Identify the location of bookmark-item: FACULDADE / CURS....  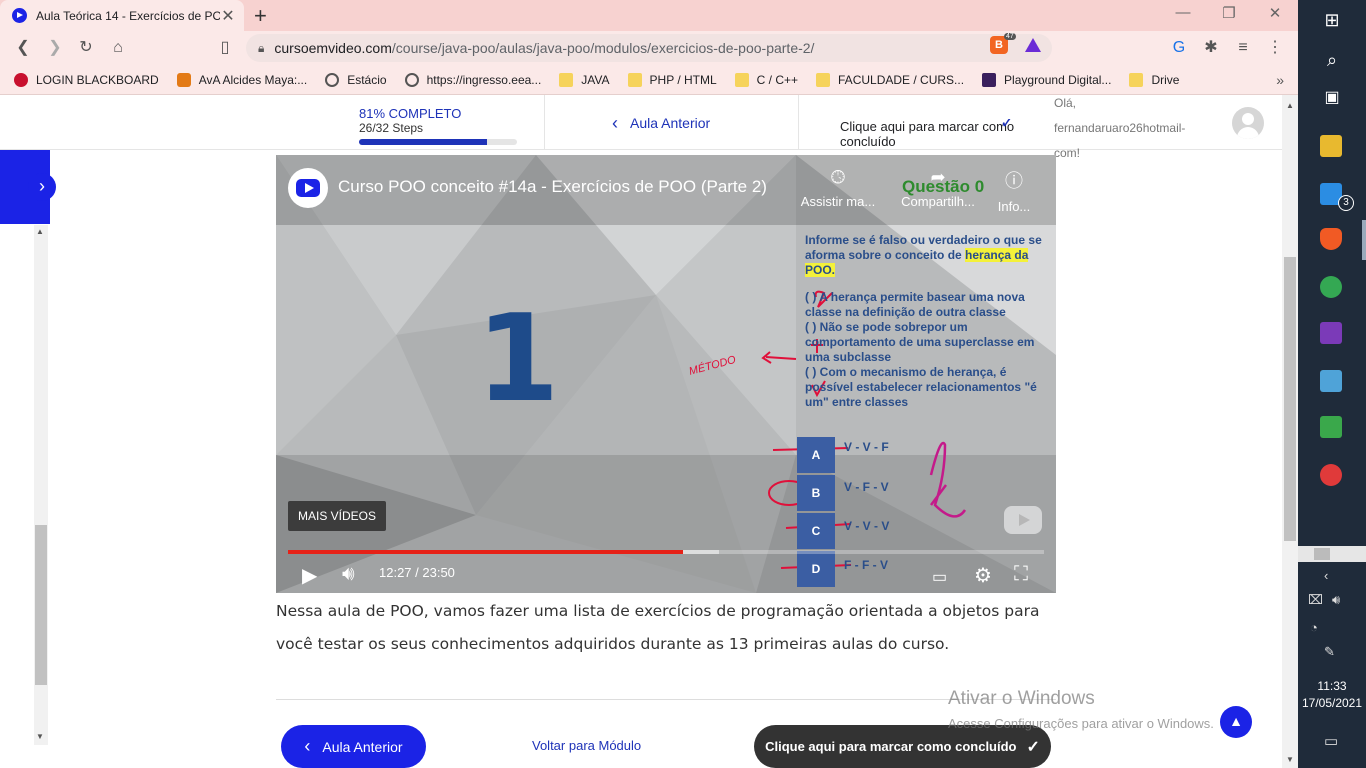
(890, 79).